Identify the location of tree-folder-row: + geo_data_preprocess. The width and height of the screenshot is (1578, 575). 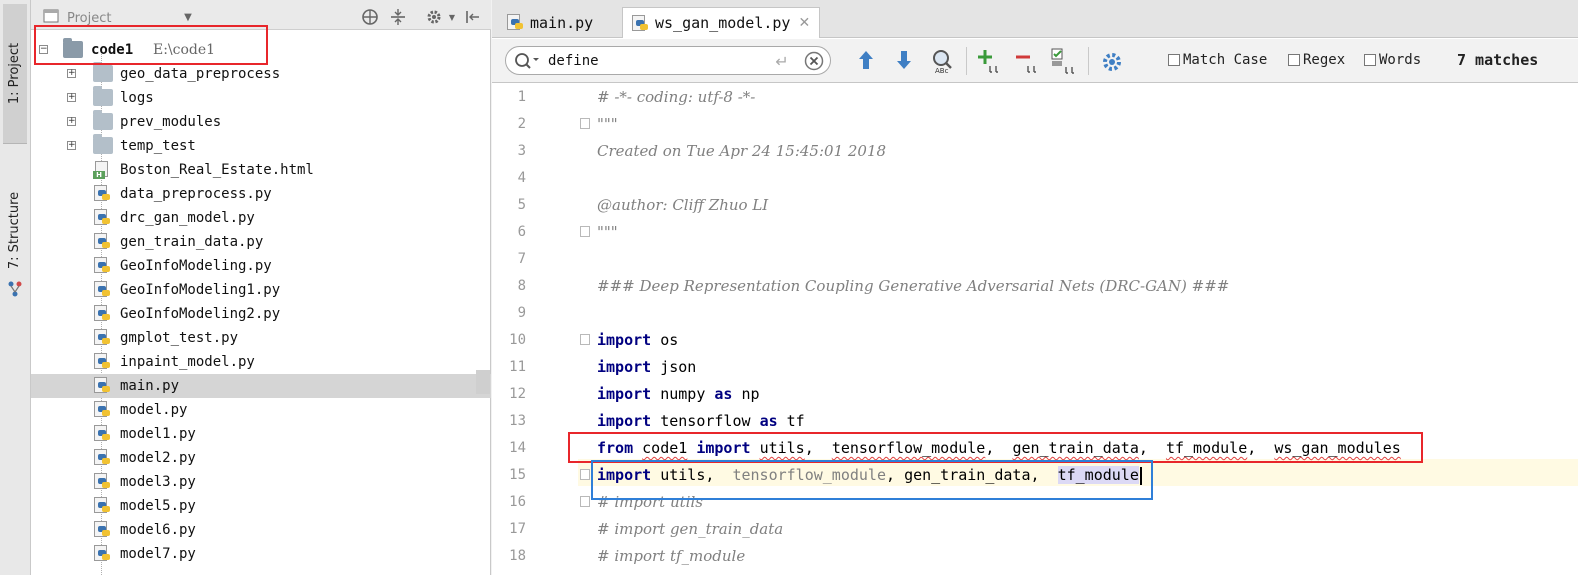
(261, 74).